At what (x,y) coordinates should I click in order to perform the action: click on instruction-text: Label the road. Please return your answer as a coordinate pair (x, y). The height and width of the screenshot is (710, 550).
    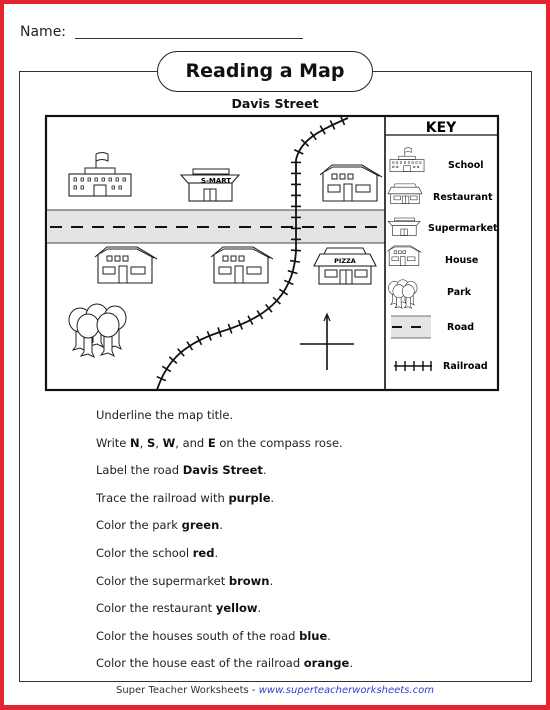
    Looking at the image, I should click on (139, 470).